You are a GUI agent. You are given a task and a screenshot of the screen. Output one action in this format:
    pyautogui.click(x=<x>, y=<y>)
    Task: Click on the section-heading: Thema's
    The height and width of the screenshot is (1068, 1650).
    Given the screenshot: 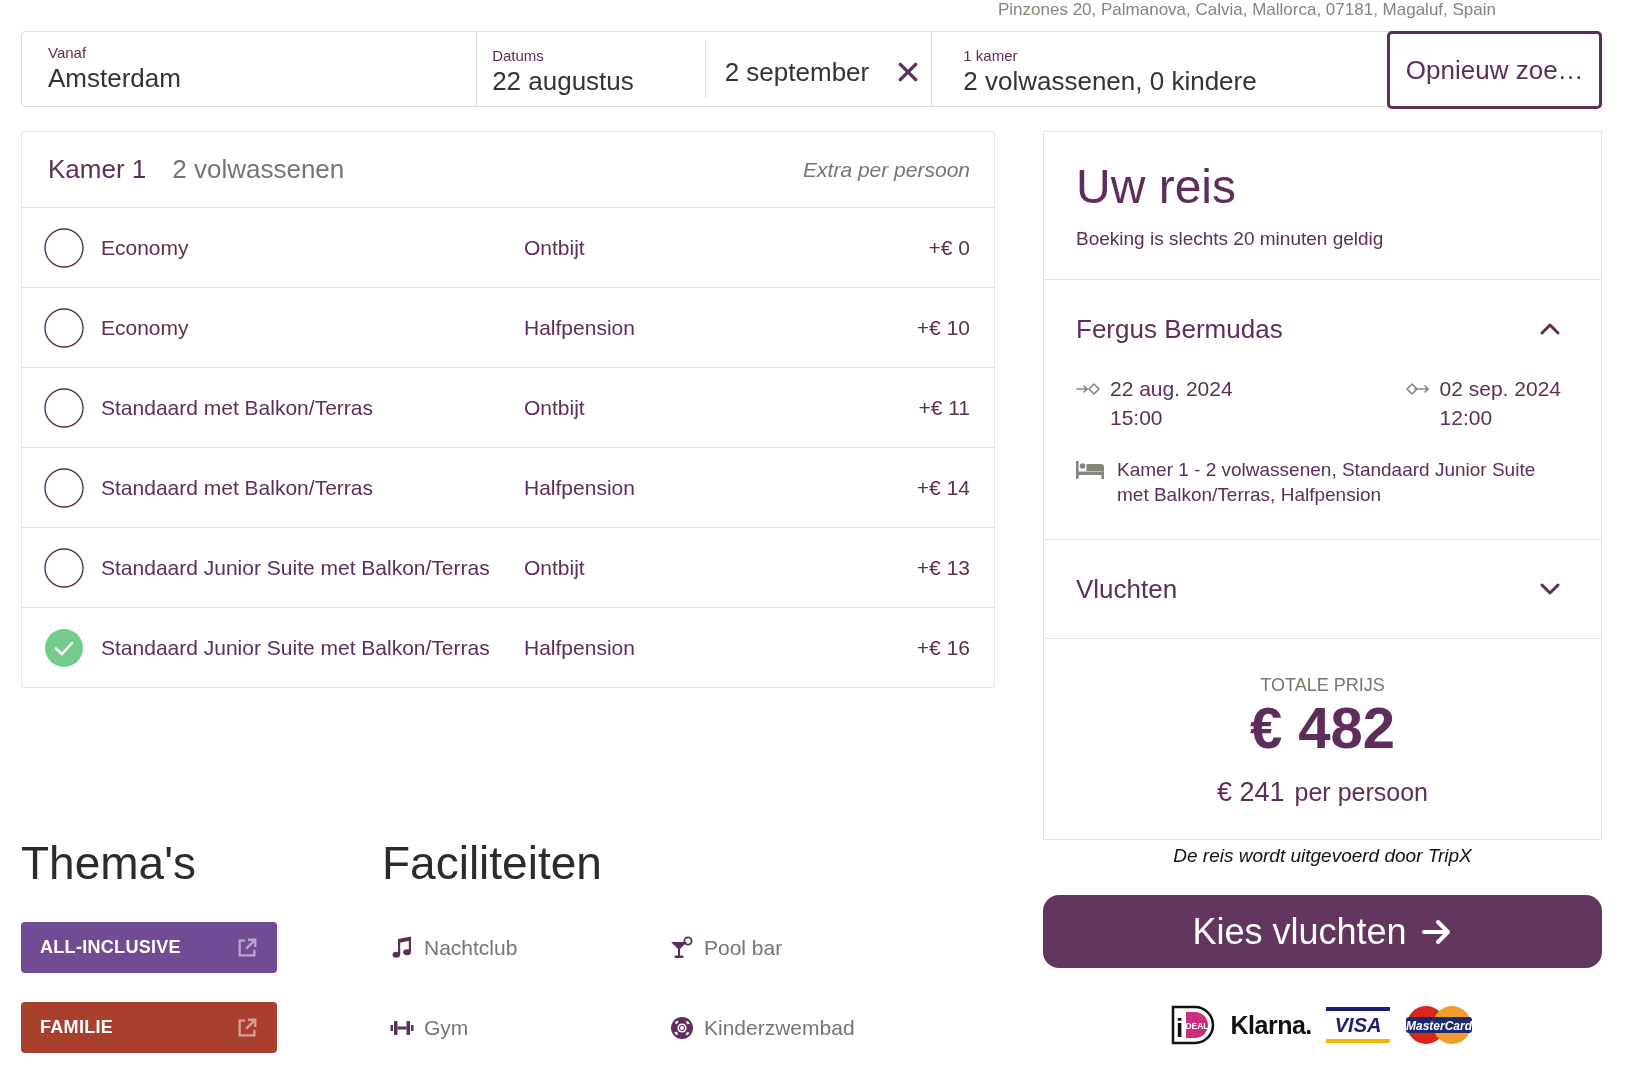 What is the action you would take?
    pyautogui.click(x=108, y=863)
    